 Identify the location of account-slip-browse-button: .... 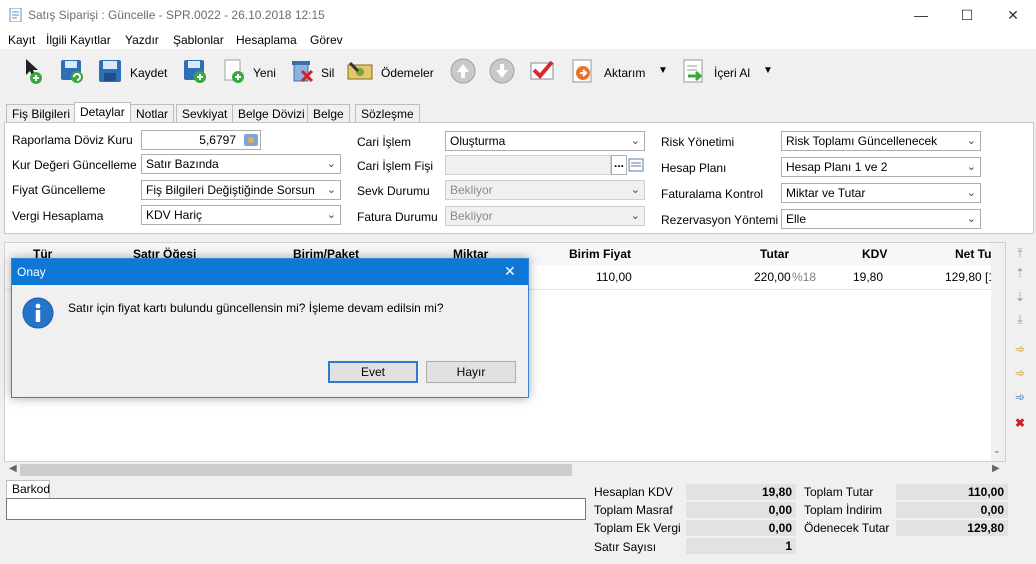
(619, 165).